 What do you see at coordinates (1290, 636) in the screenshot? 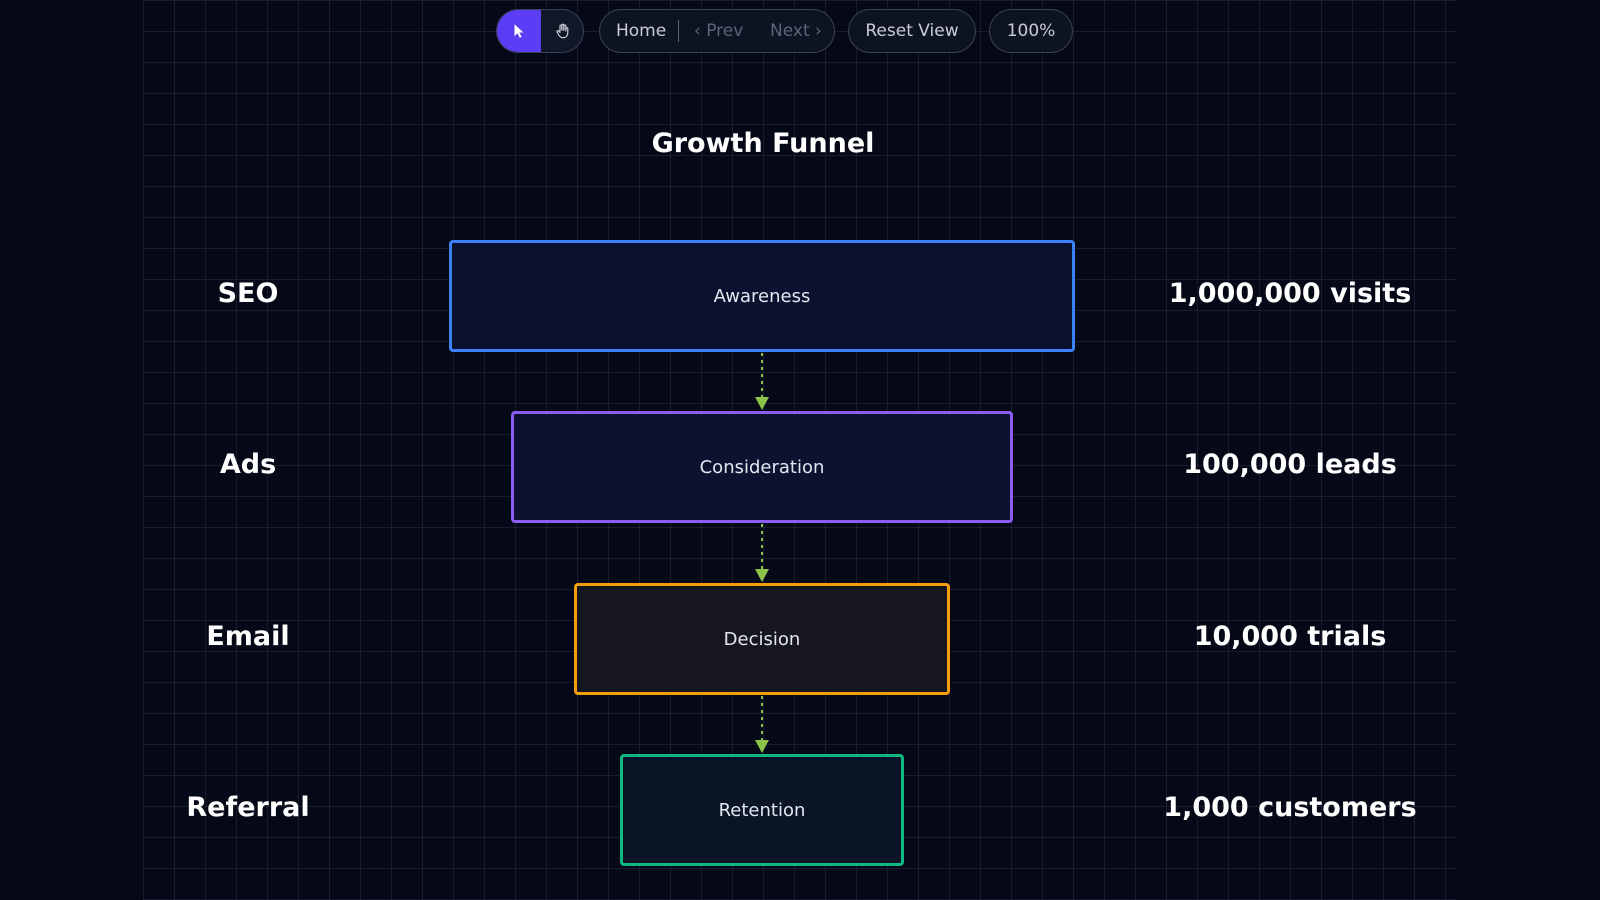
I see `metric-label-trials: 10,000 trials` at bounding box center [1290, 636].